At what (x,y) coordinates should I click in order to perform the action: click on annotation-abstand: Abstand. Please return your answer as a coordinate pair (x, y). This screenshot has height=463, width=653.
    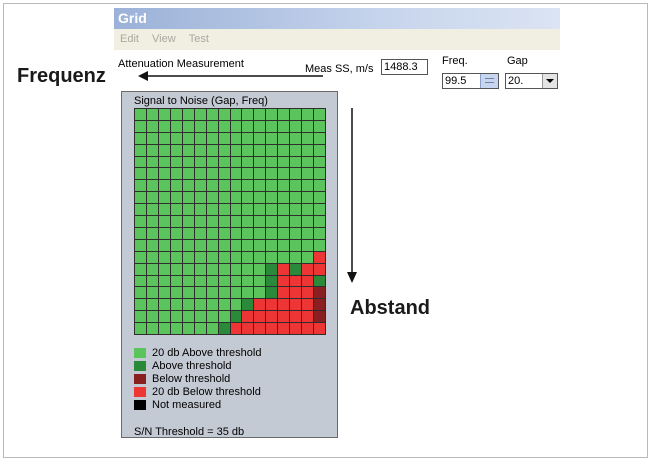
    Looking at the image, I should click on (390, 308).